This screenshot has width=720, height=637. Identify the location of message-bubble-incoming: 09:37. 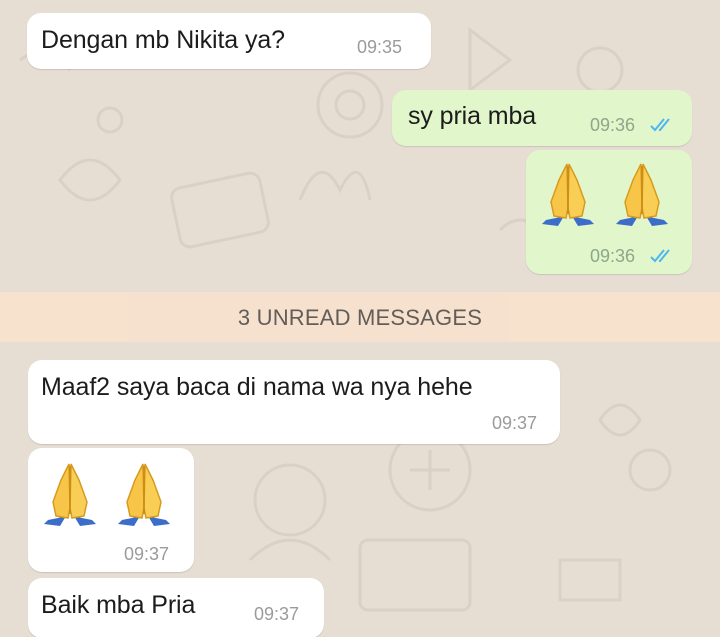
(111, 510).